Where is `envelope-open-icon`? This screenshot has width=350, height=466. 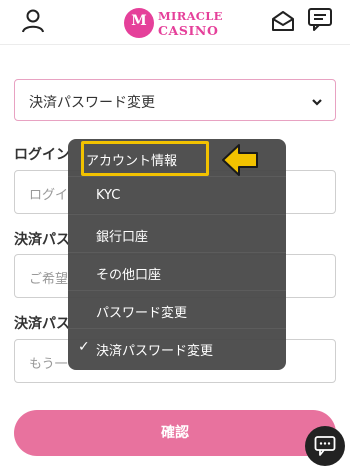 envelope-open-icon is located at coordinates (283, 23).